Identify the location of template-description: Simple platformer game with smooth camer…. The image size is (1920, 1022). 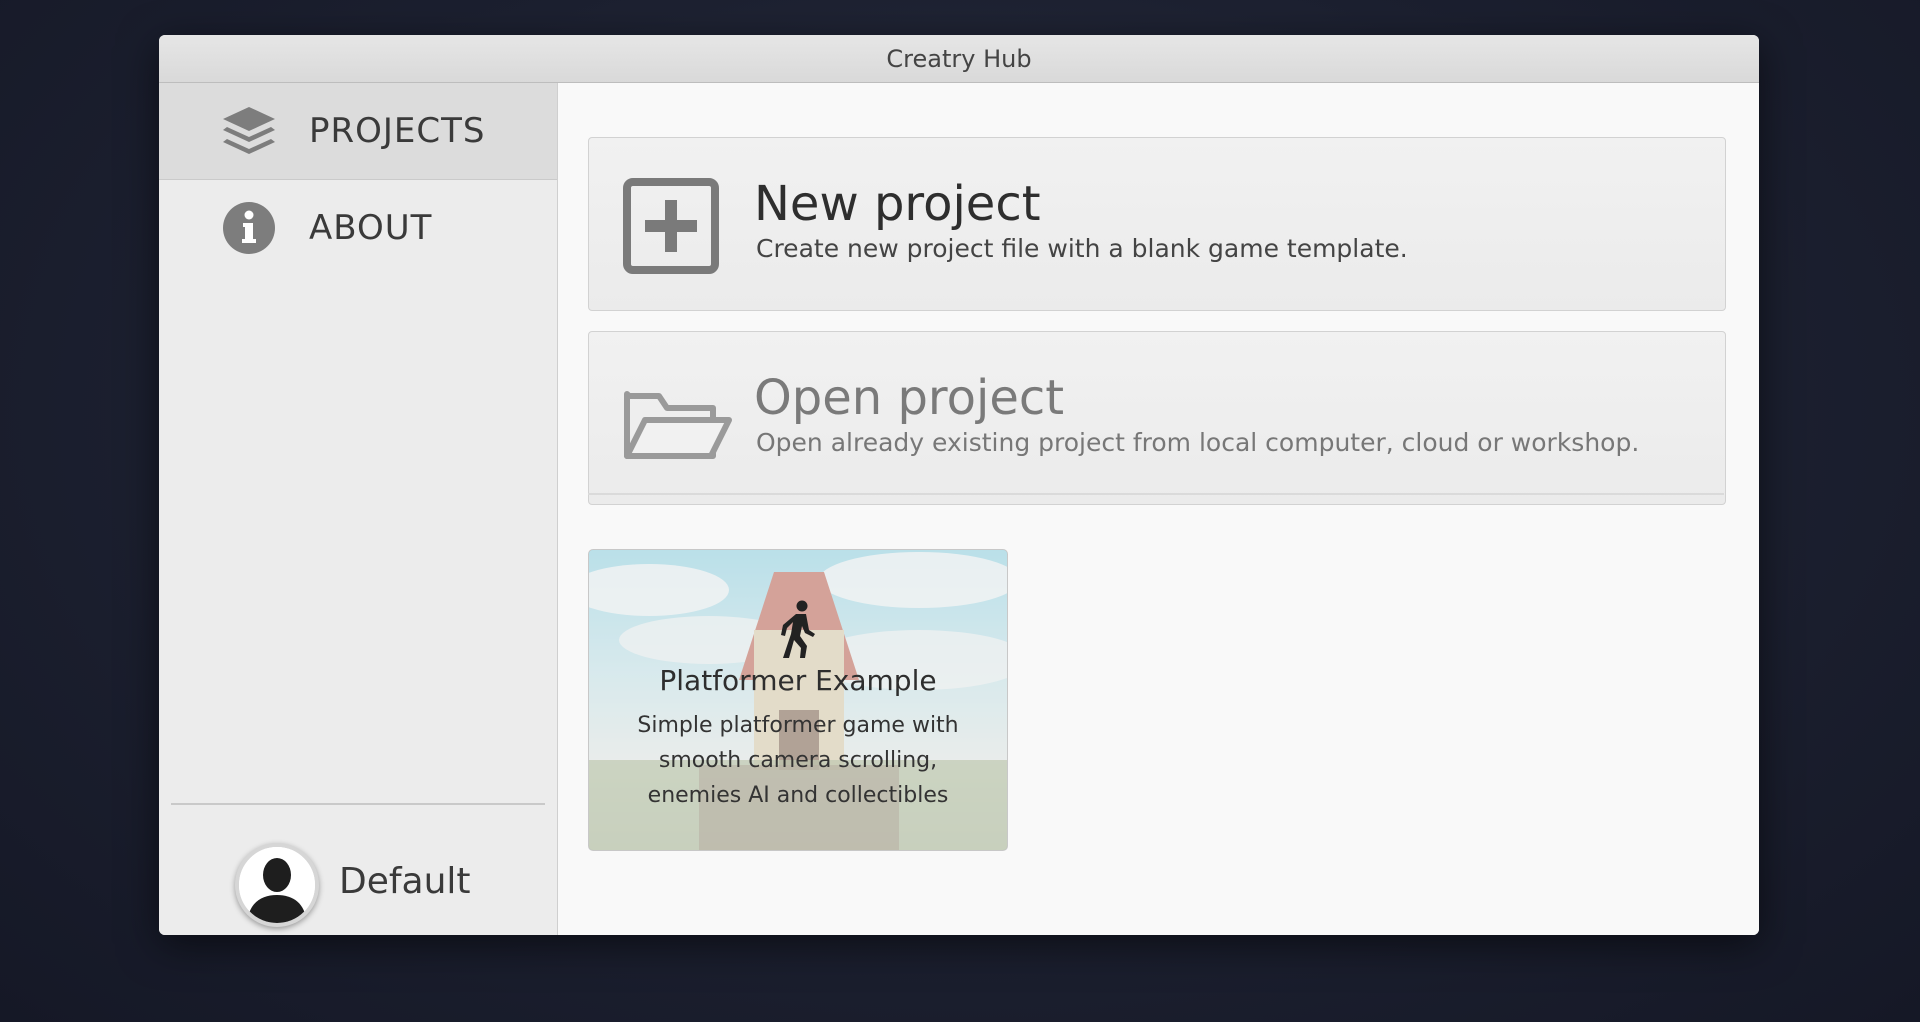
(798, 760).